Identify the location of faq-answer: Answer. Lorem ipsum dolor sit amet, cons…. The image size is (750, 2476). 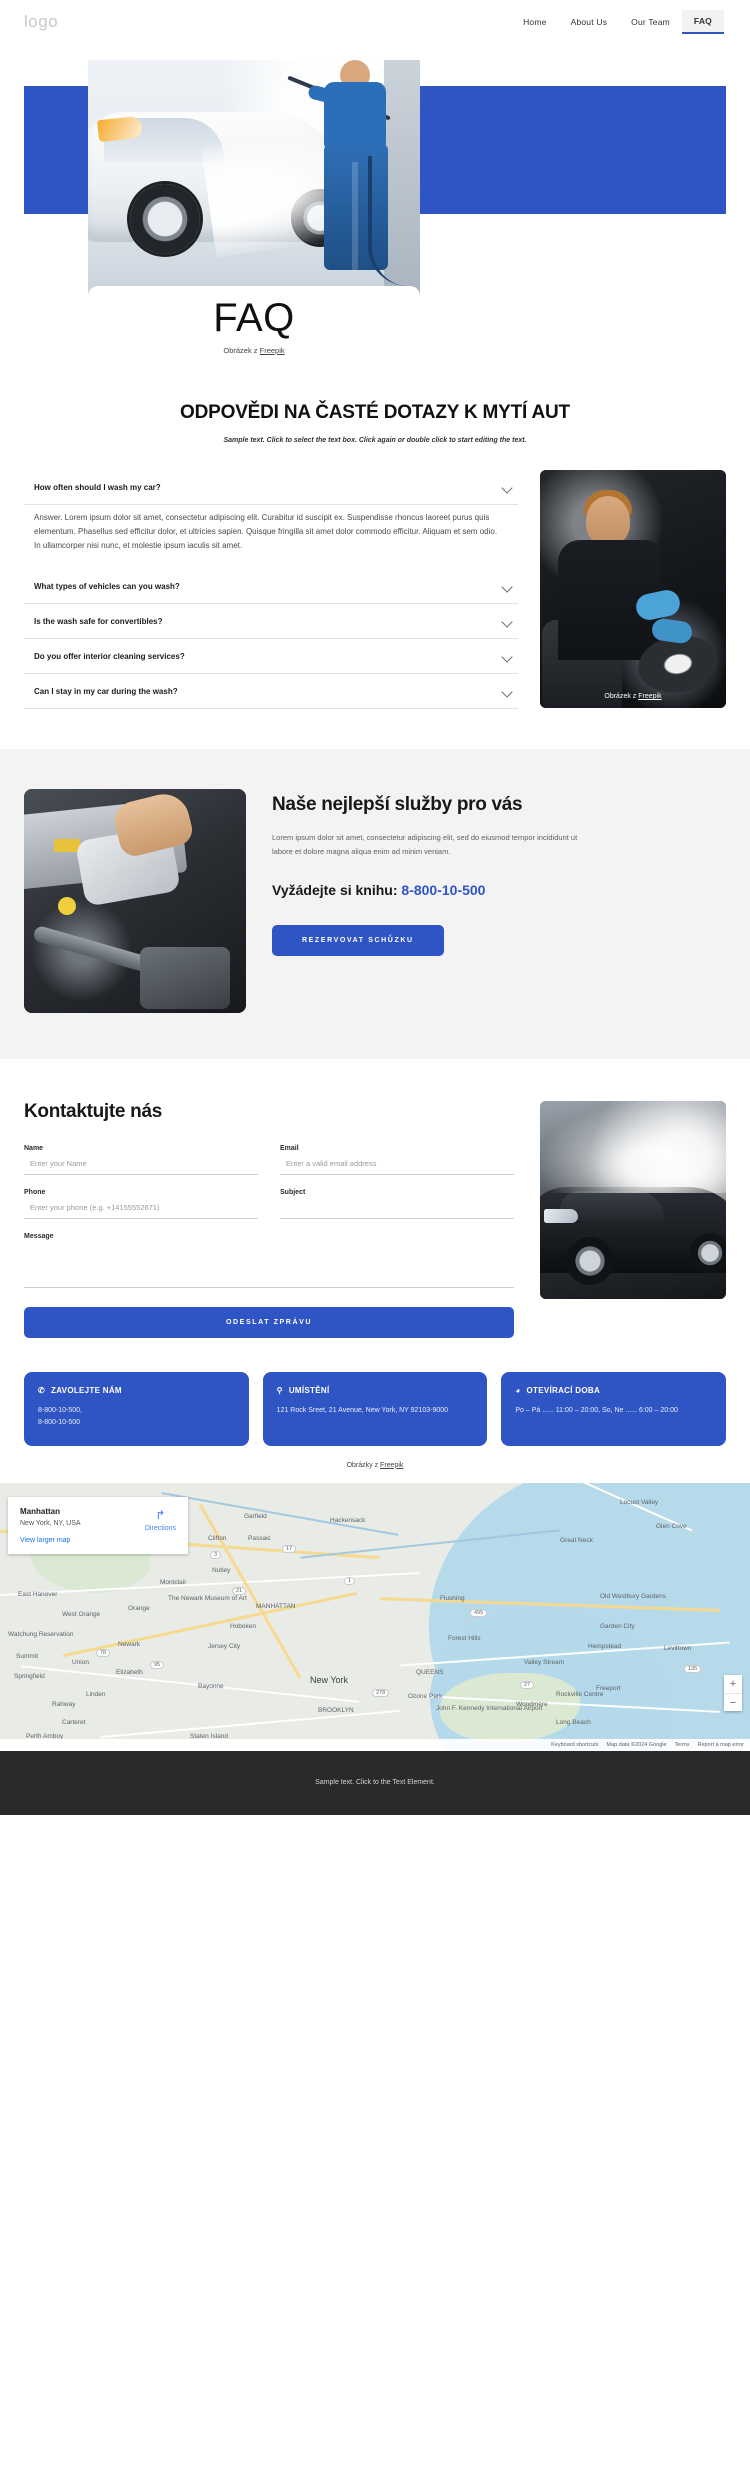
(266, 531).